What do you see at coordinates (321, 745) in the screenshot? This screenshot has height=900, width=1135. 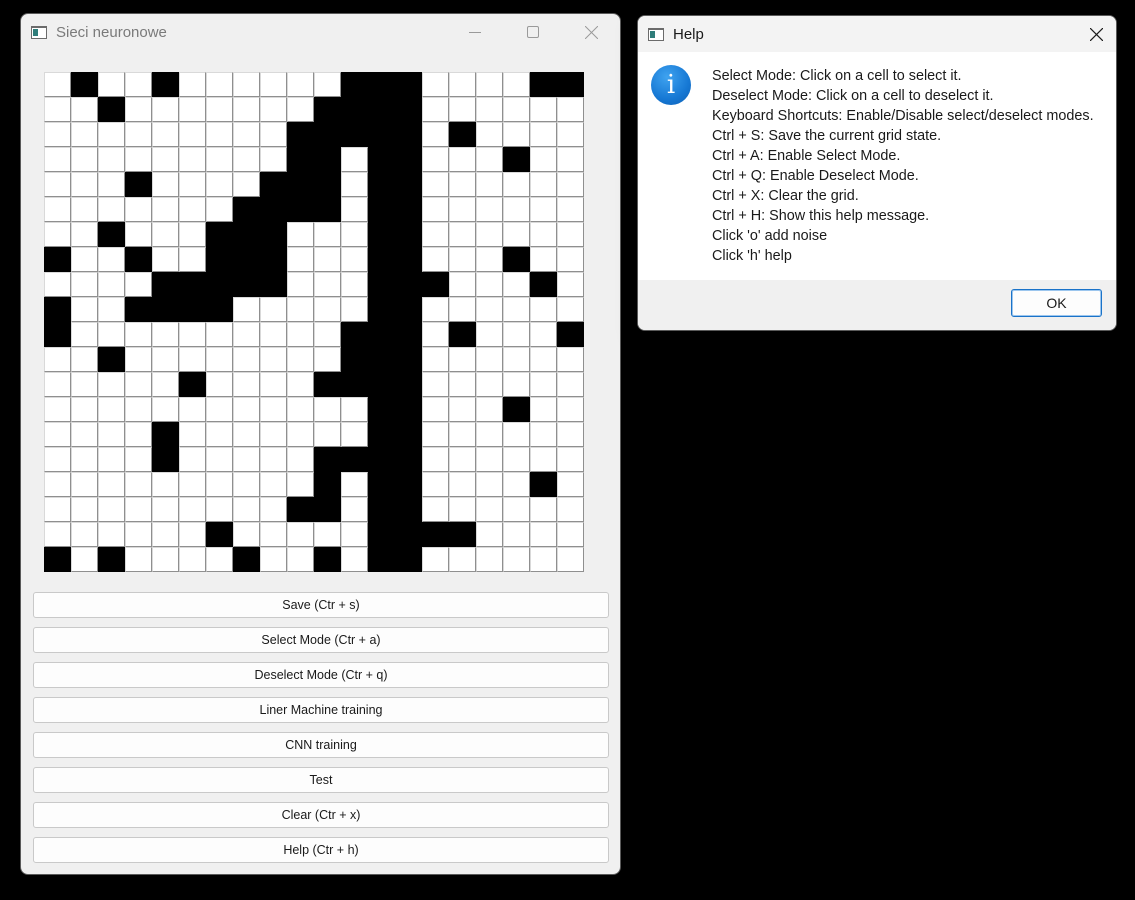 I see `cnn-training-button: CNN training` at bounding box center [321, 745].